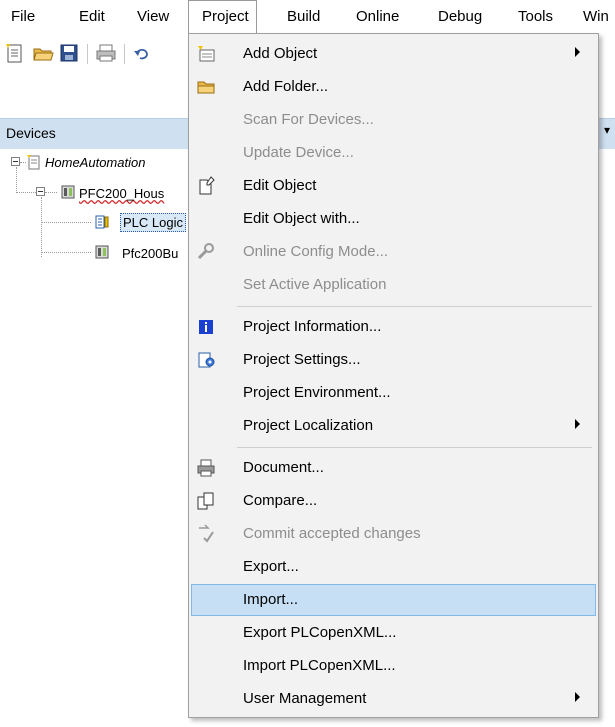 The height and width of the screenshot is (727, 615). What do you see at coordinates (102, 252) in the screenshot?
I see `bus-device-icon` at bounding box center [102, 252].